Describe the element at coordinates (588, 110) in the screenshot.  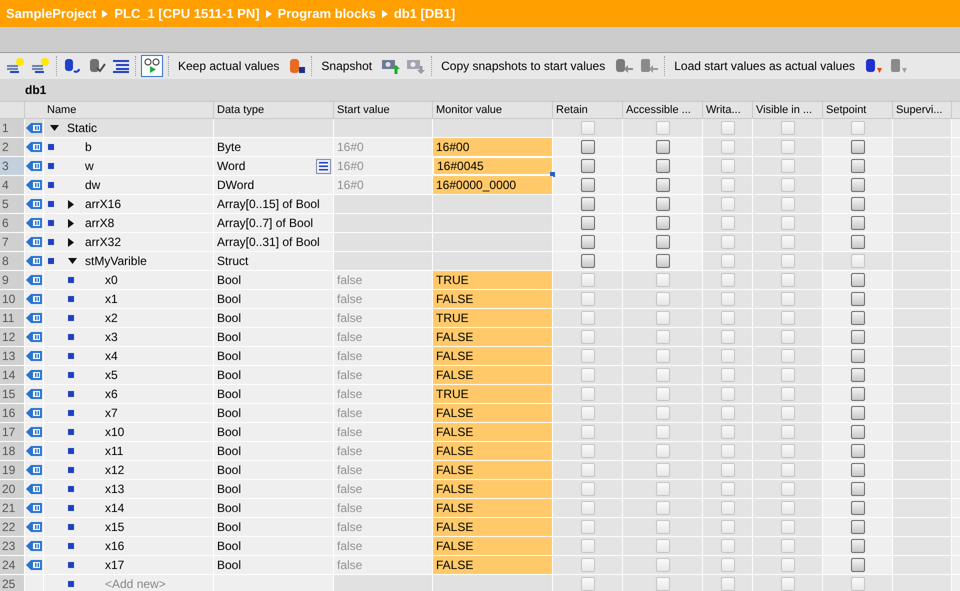
I see `column-header: Retain` at that location.